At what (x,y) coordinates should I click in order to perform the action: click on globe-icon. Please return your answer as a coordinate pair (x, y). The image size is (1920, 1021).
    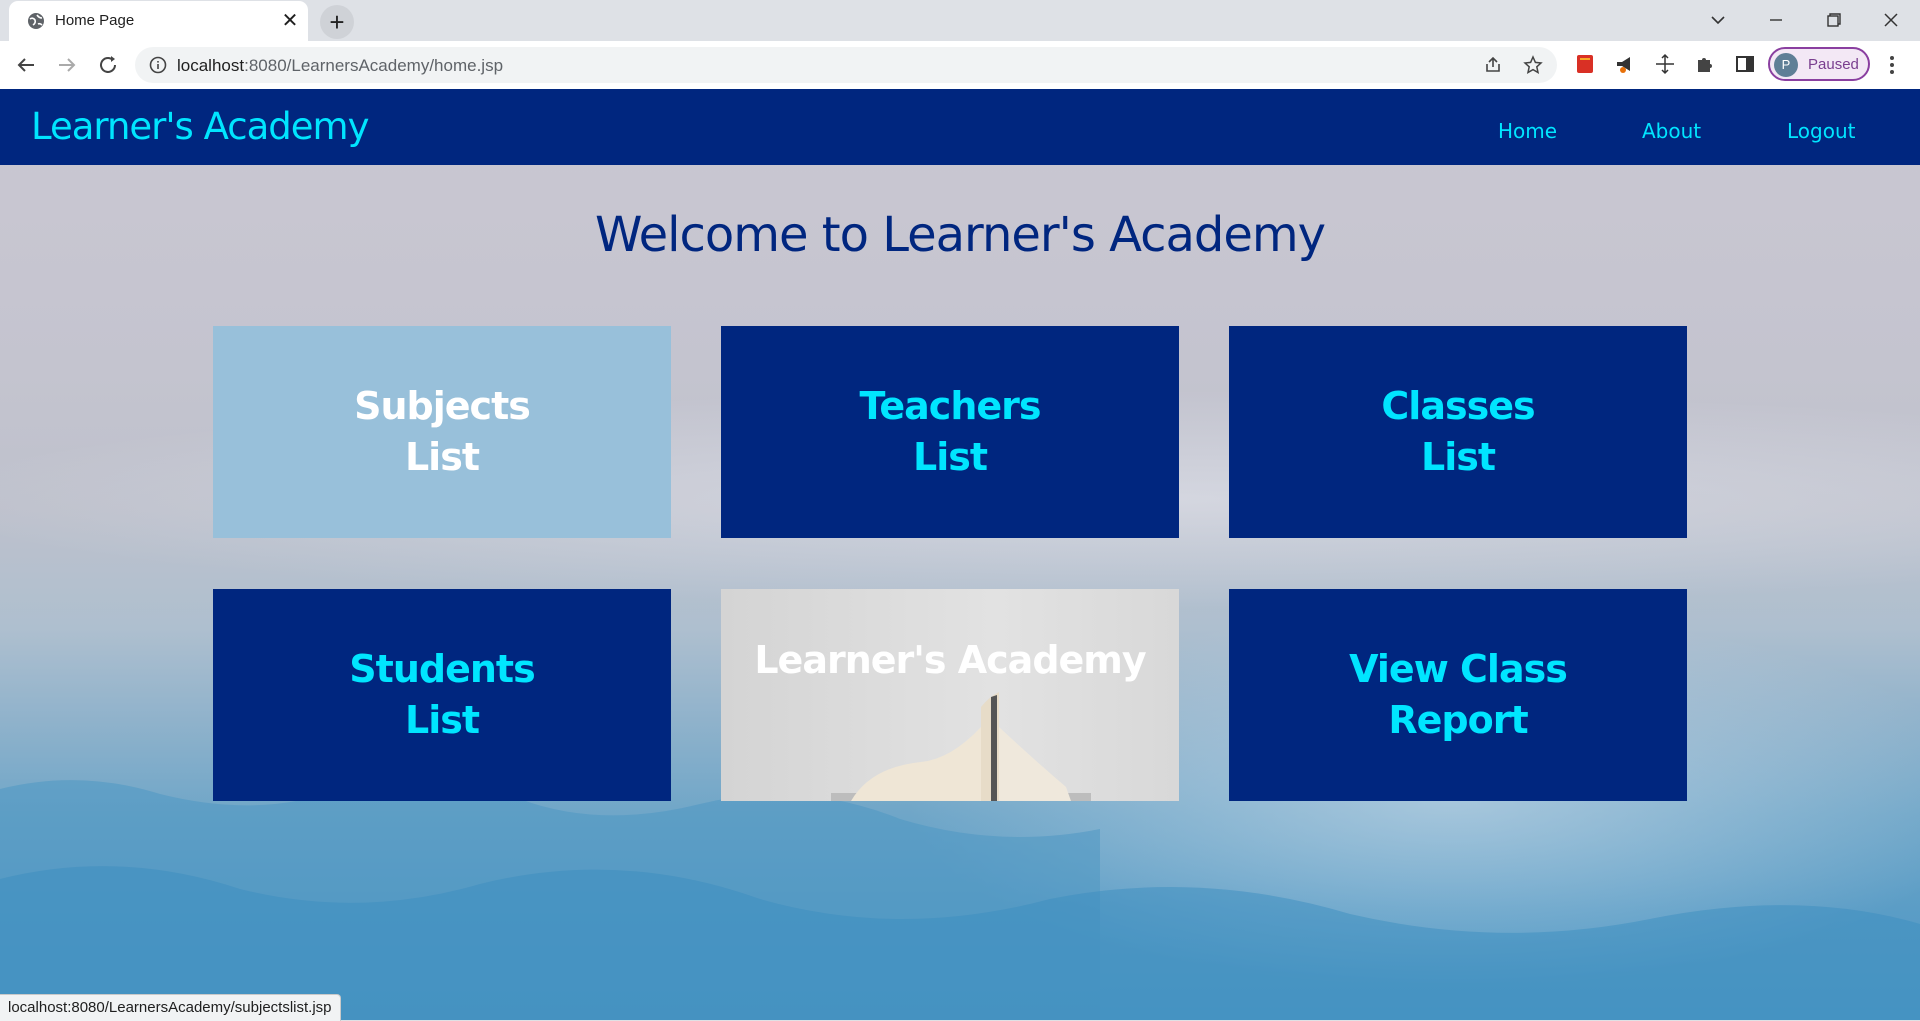
    Looking at the image, I should click on (36, 21).